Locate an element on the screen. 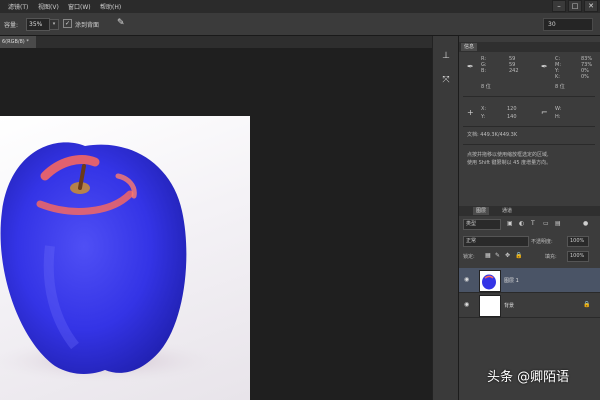  info-hint-line2: 使用 Shift 键限制以 45 度增量方向。 is located at coordinates (509, 163).